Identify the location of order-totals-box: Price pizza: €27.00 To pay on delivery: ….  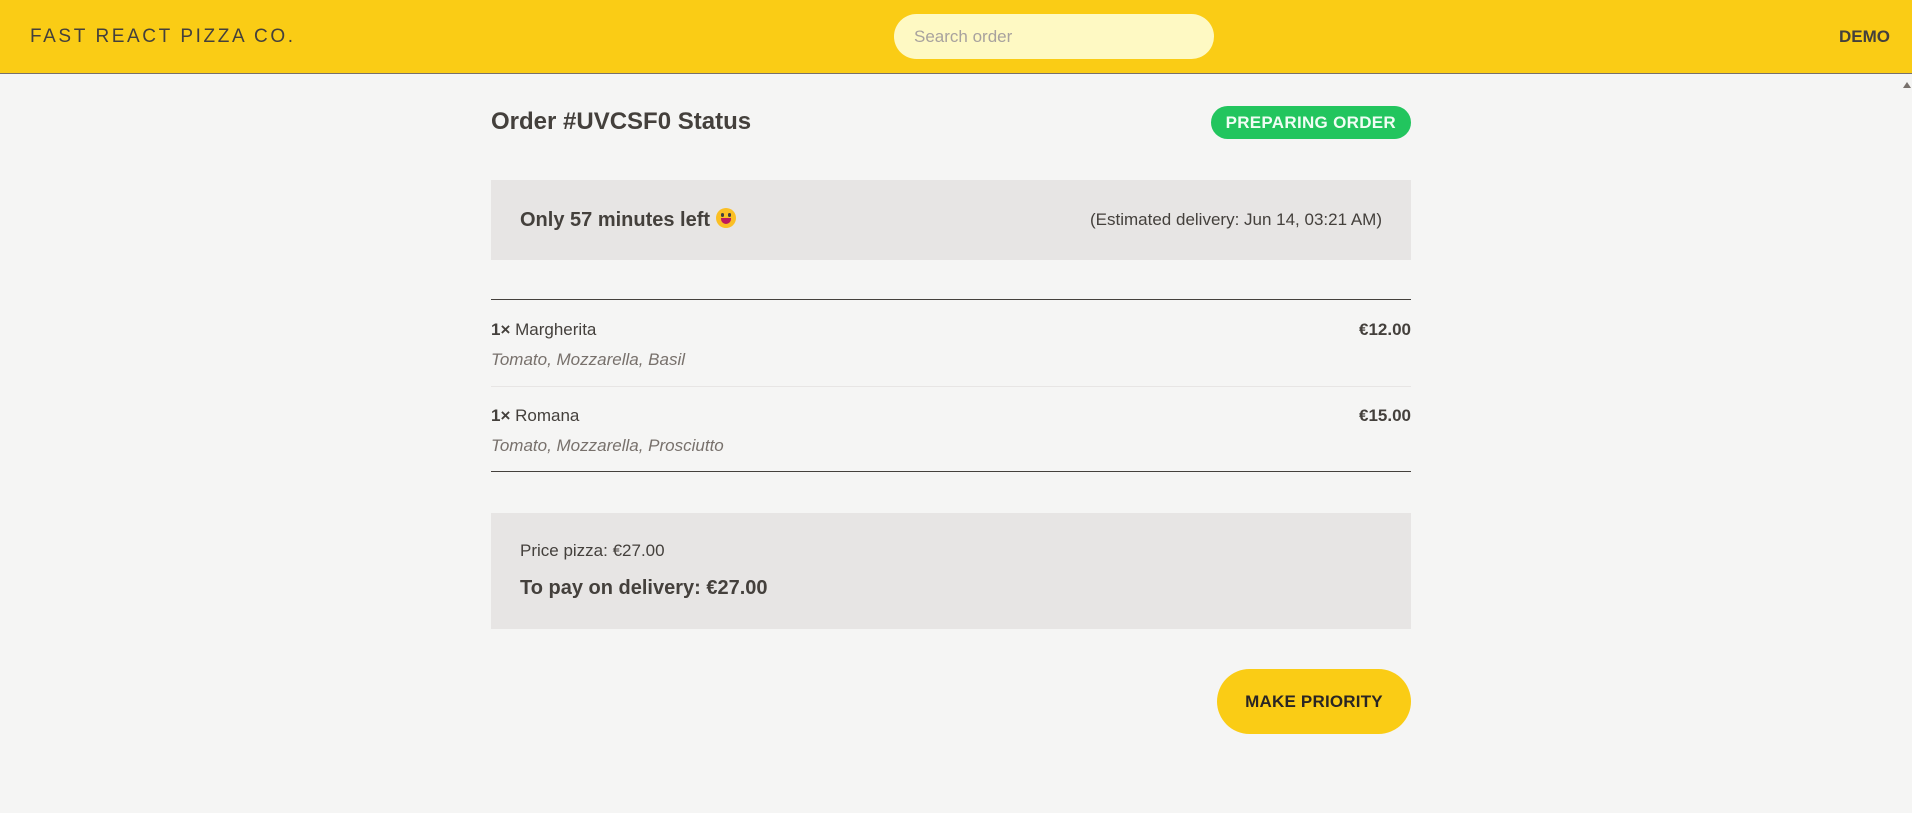
(951, 571).